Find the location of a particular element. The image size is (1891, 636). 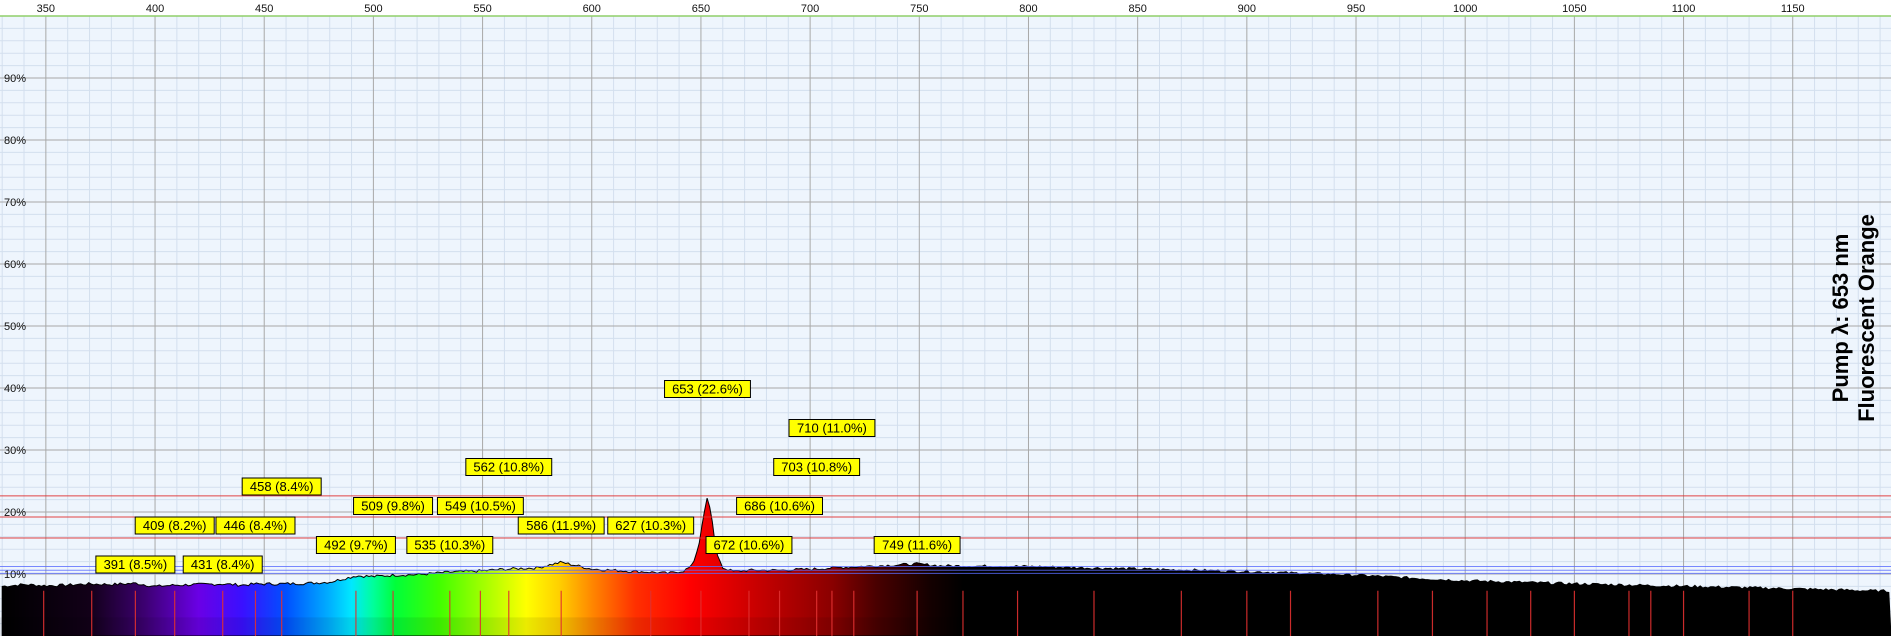

peak-label-text: 446 (8.4%) is located at coordinates (256, 525).